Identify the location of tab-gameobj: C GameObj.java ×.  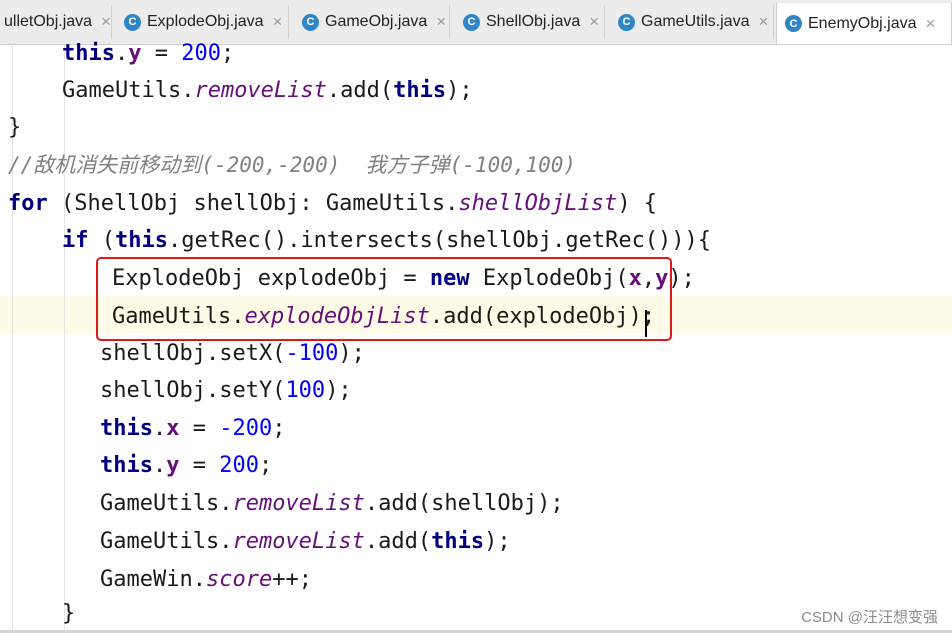
(372, 22).